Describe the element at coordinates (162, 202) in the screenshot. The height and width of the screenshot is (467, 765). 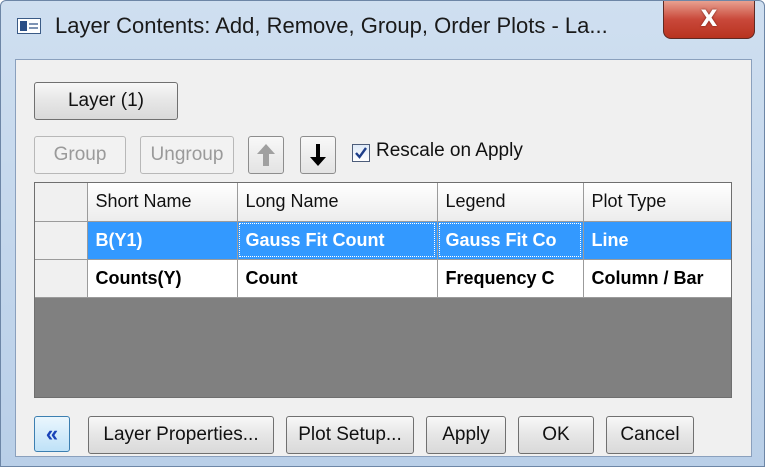
I see `column-header-short-name: Short Name` at that location.